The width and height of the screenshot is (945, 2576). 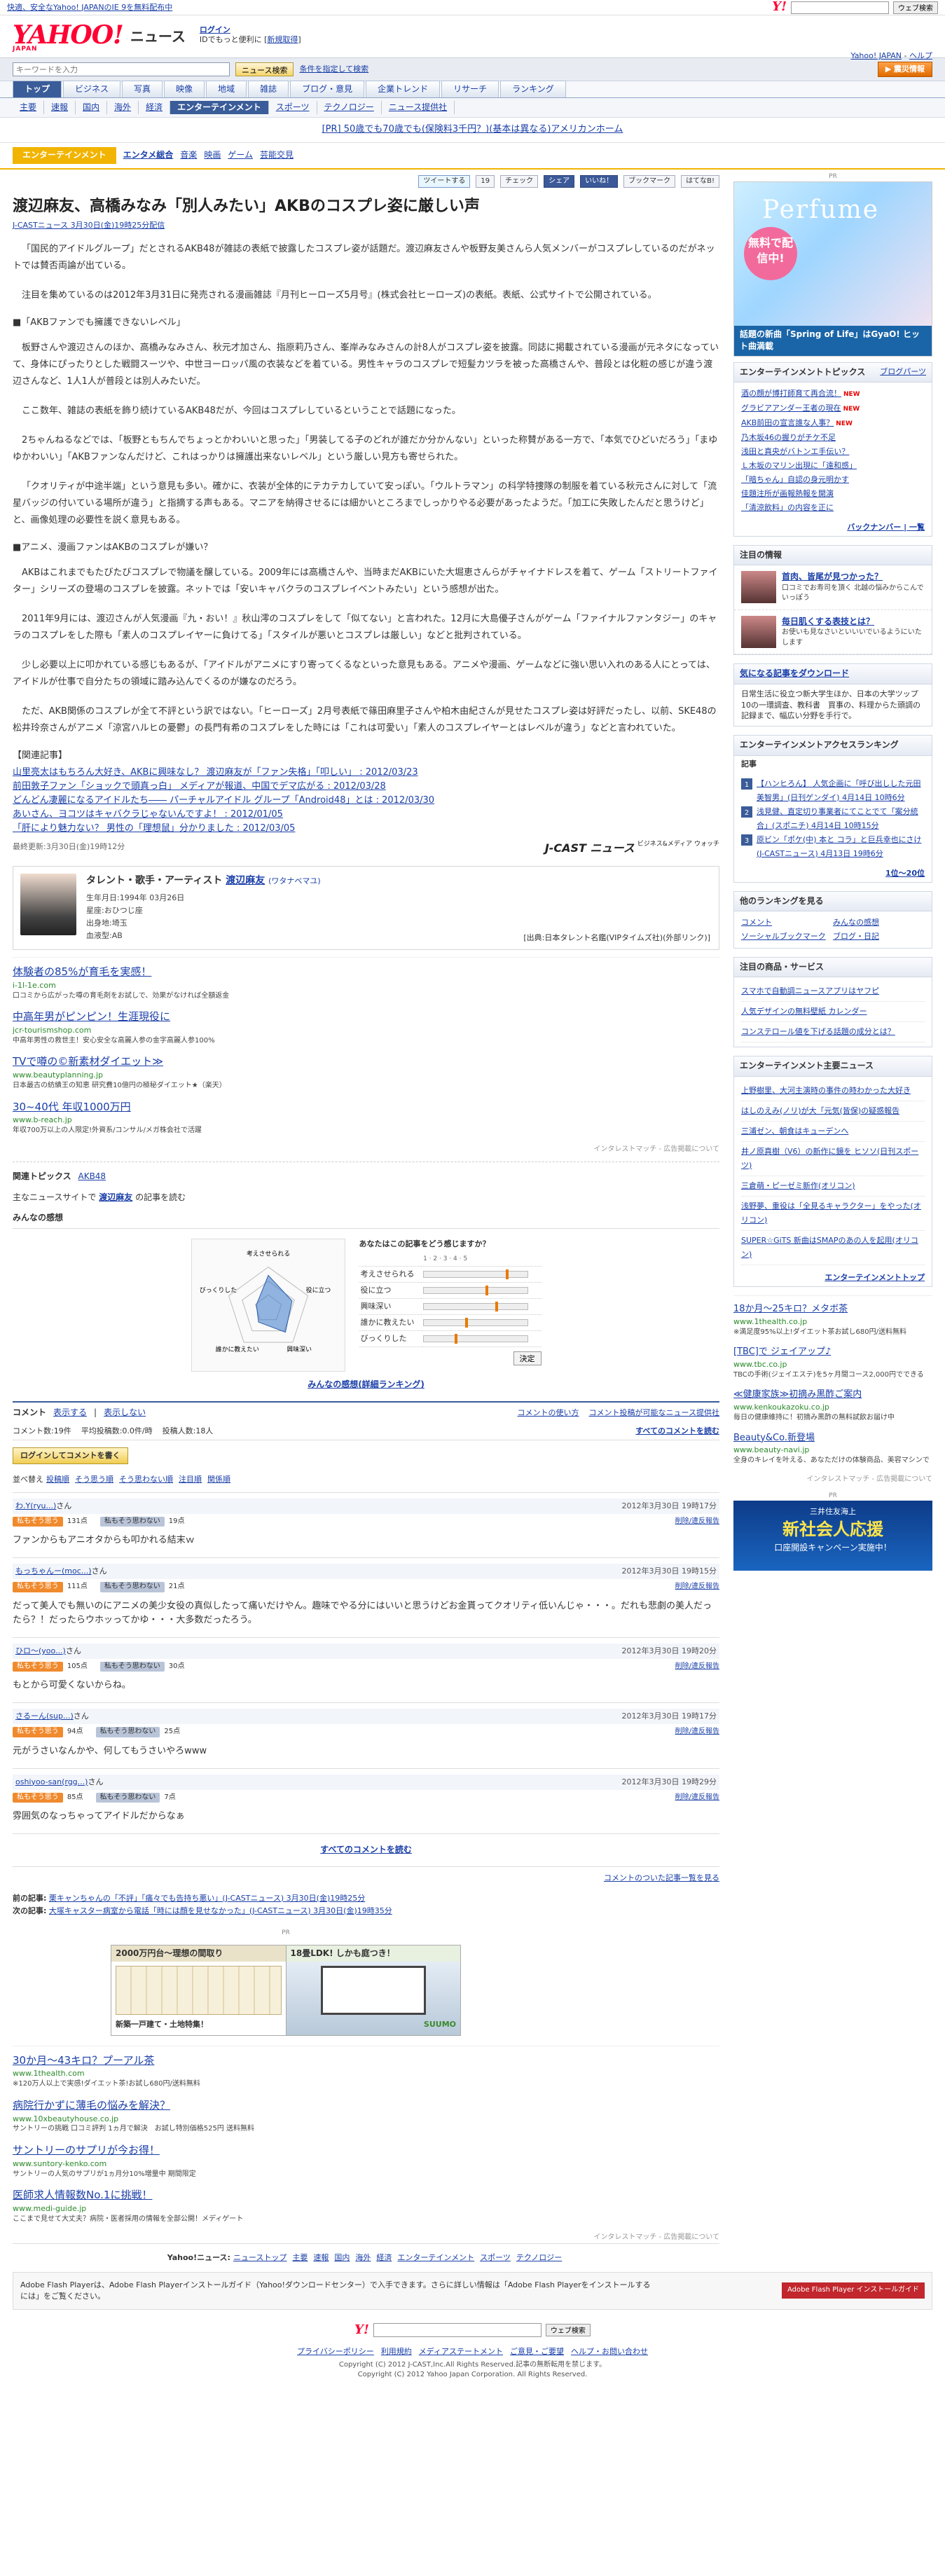 I want to click on subcategory-link: 芸能交見, so click(x=277, y=155).